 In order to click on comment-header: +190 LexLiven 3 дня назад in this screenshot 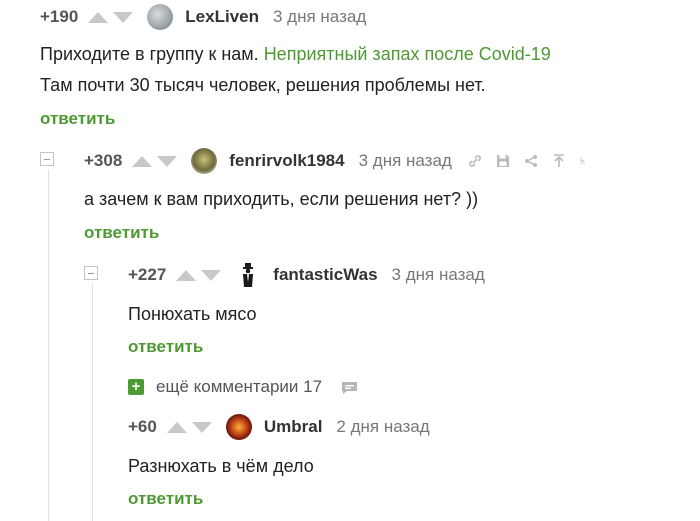, I will do `click(203, 17)`.